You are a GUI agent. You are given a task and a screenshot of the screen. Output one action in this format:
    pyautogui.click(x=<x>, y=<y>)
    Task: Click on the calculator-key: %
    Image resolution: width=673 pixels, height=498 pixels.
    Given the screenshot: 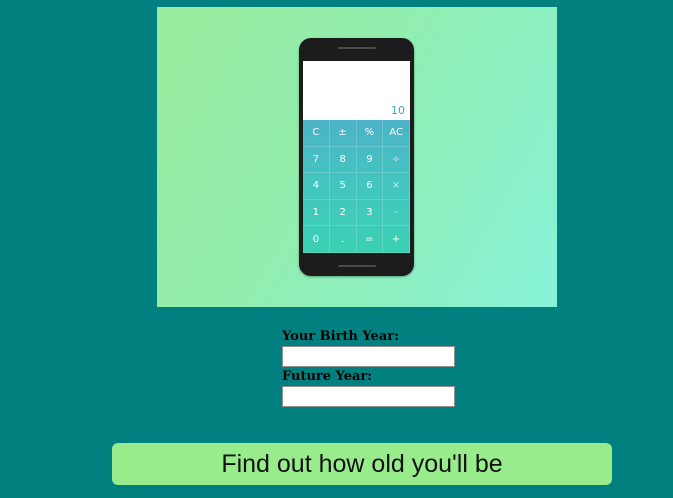 What is the action you would take?
    pyautogui.click(x=370, y=133)
    